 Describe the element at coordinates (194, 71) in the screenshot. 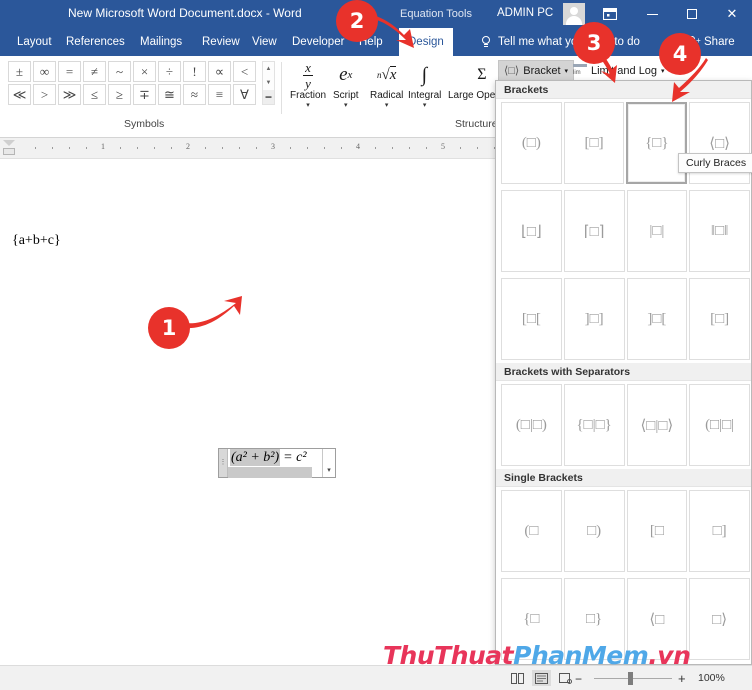

I see `symbol-cell: !` at that location.